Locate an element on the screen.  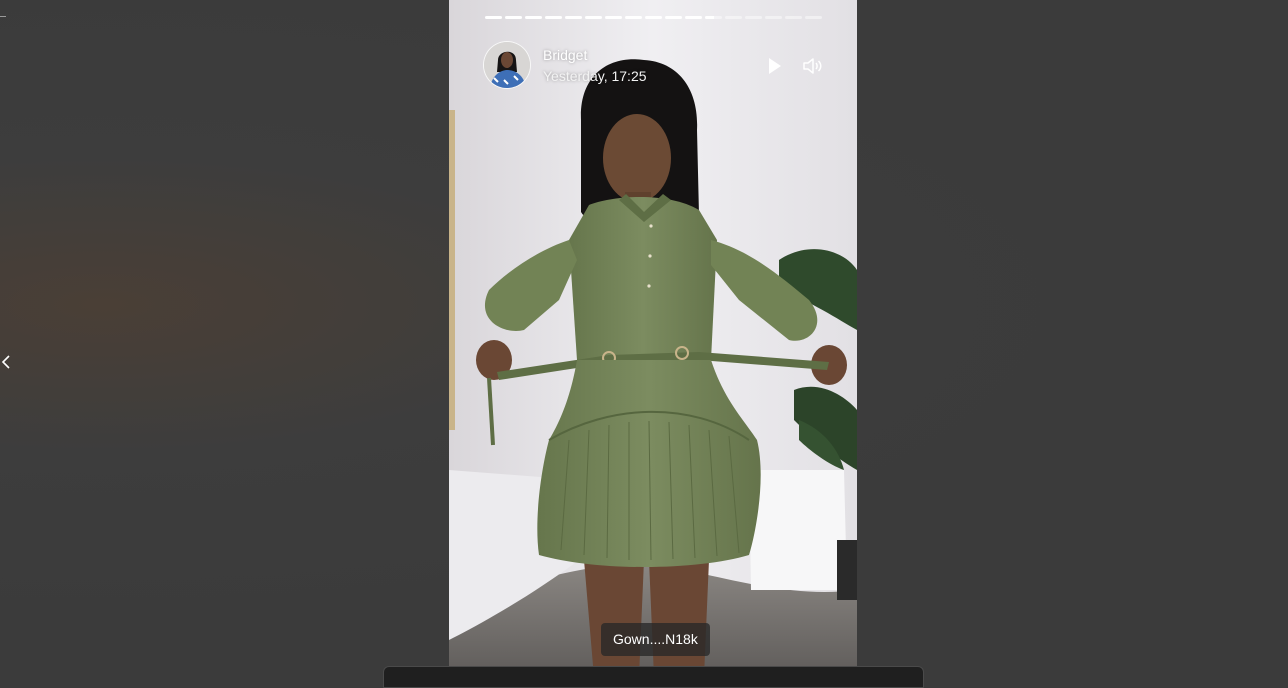
story-author-name: Bridget is located at coordinates (565, 55).